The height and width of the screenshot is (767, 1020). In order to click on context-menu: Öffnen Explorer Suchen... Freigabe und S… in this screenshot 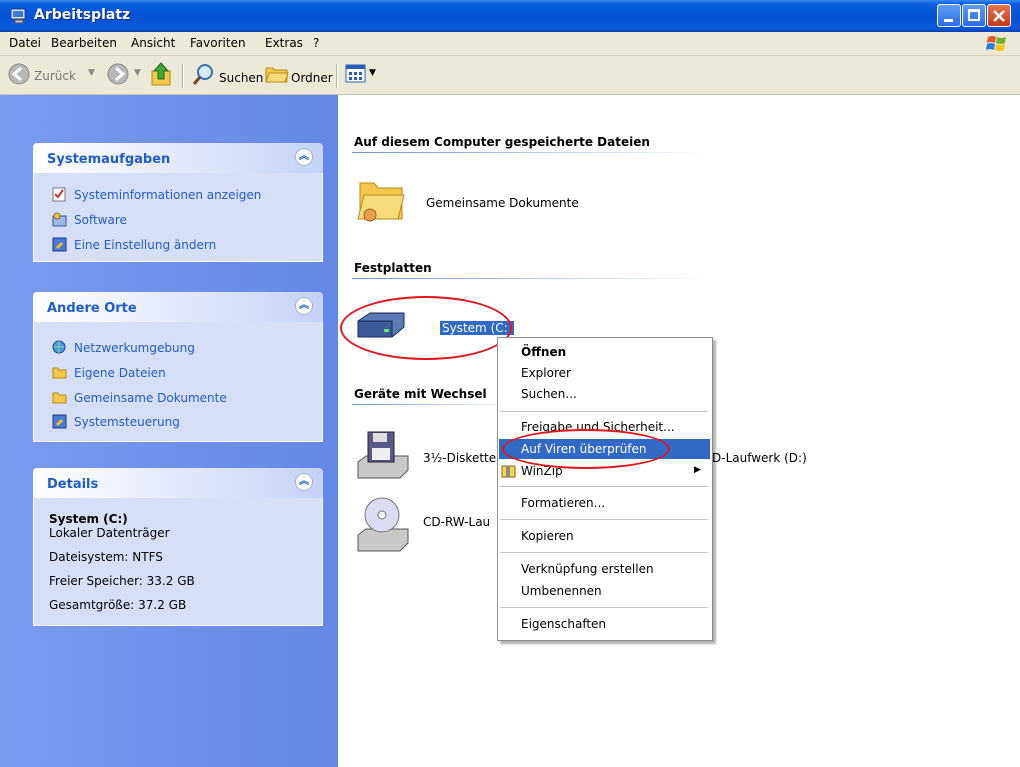, I will do `click(605, 489)`.